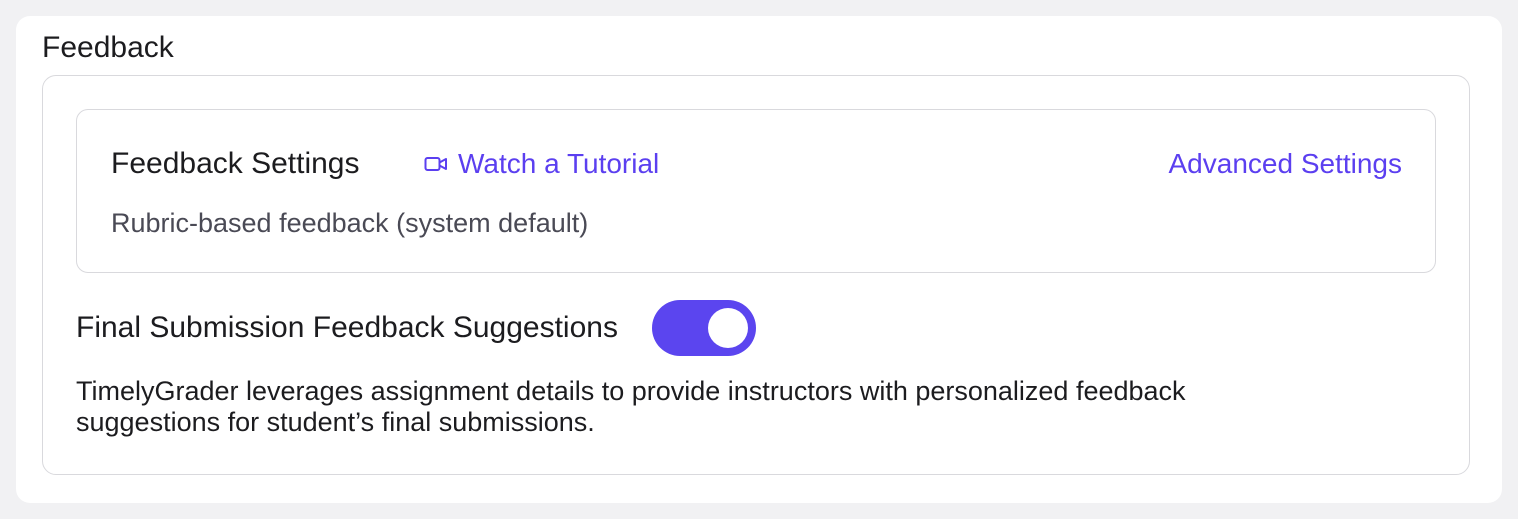 The image size is (1518, 519). I want to click on watch-tutorial-link: Watch a Tutorial, so click(541, 164).